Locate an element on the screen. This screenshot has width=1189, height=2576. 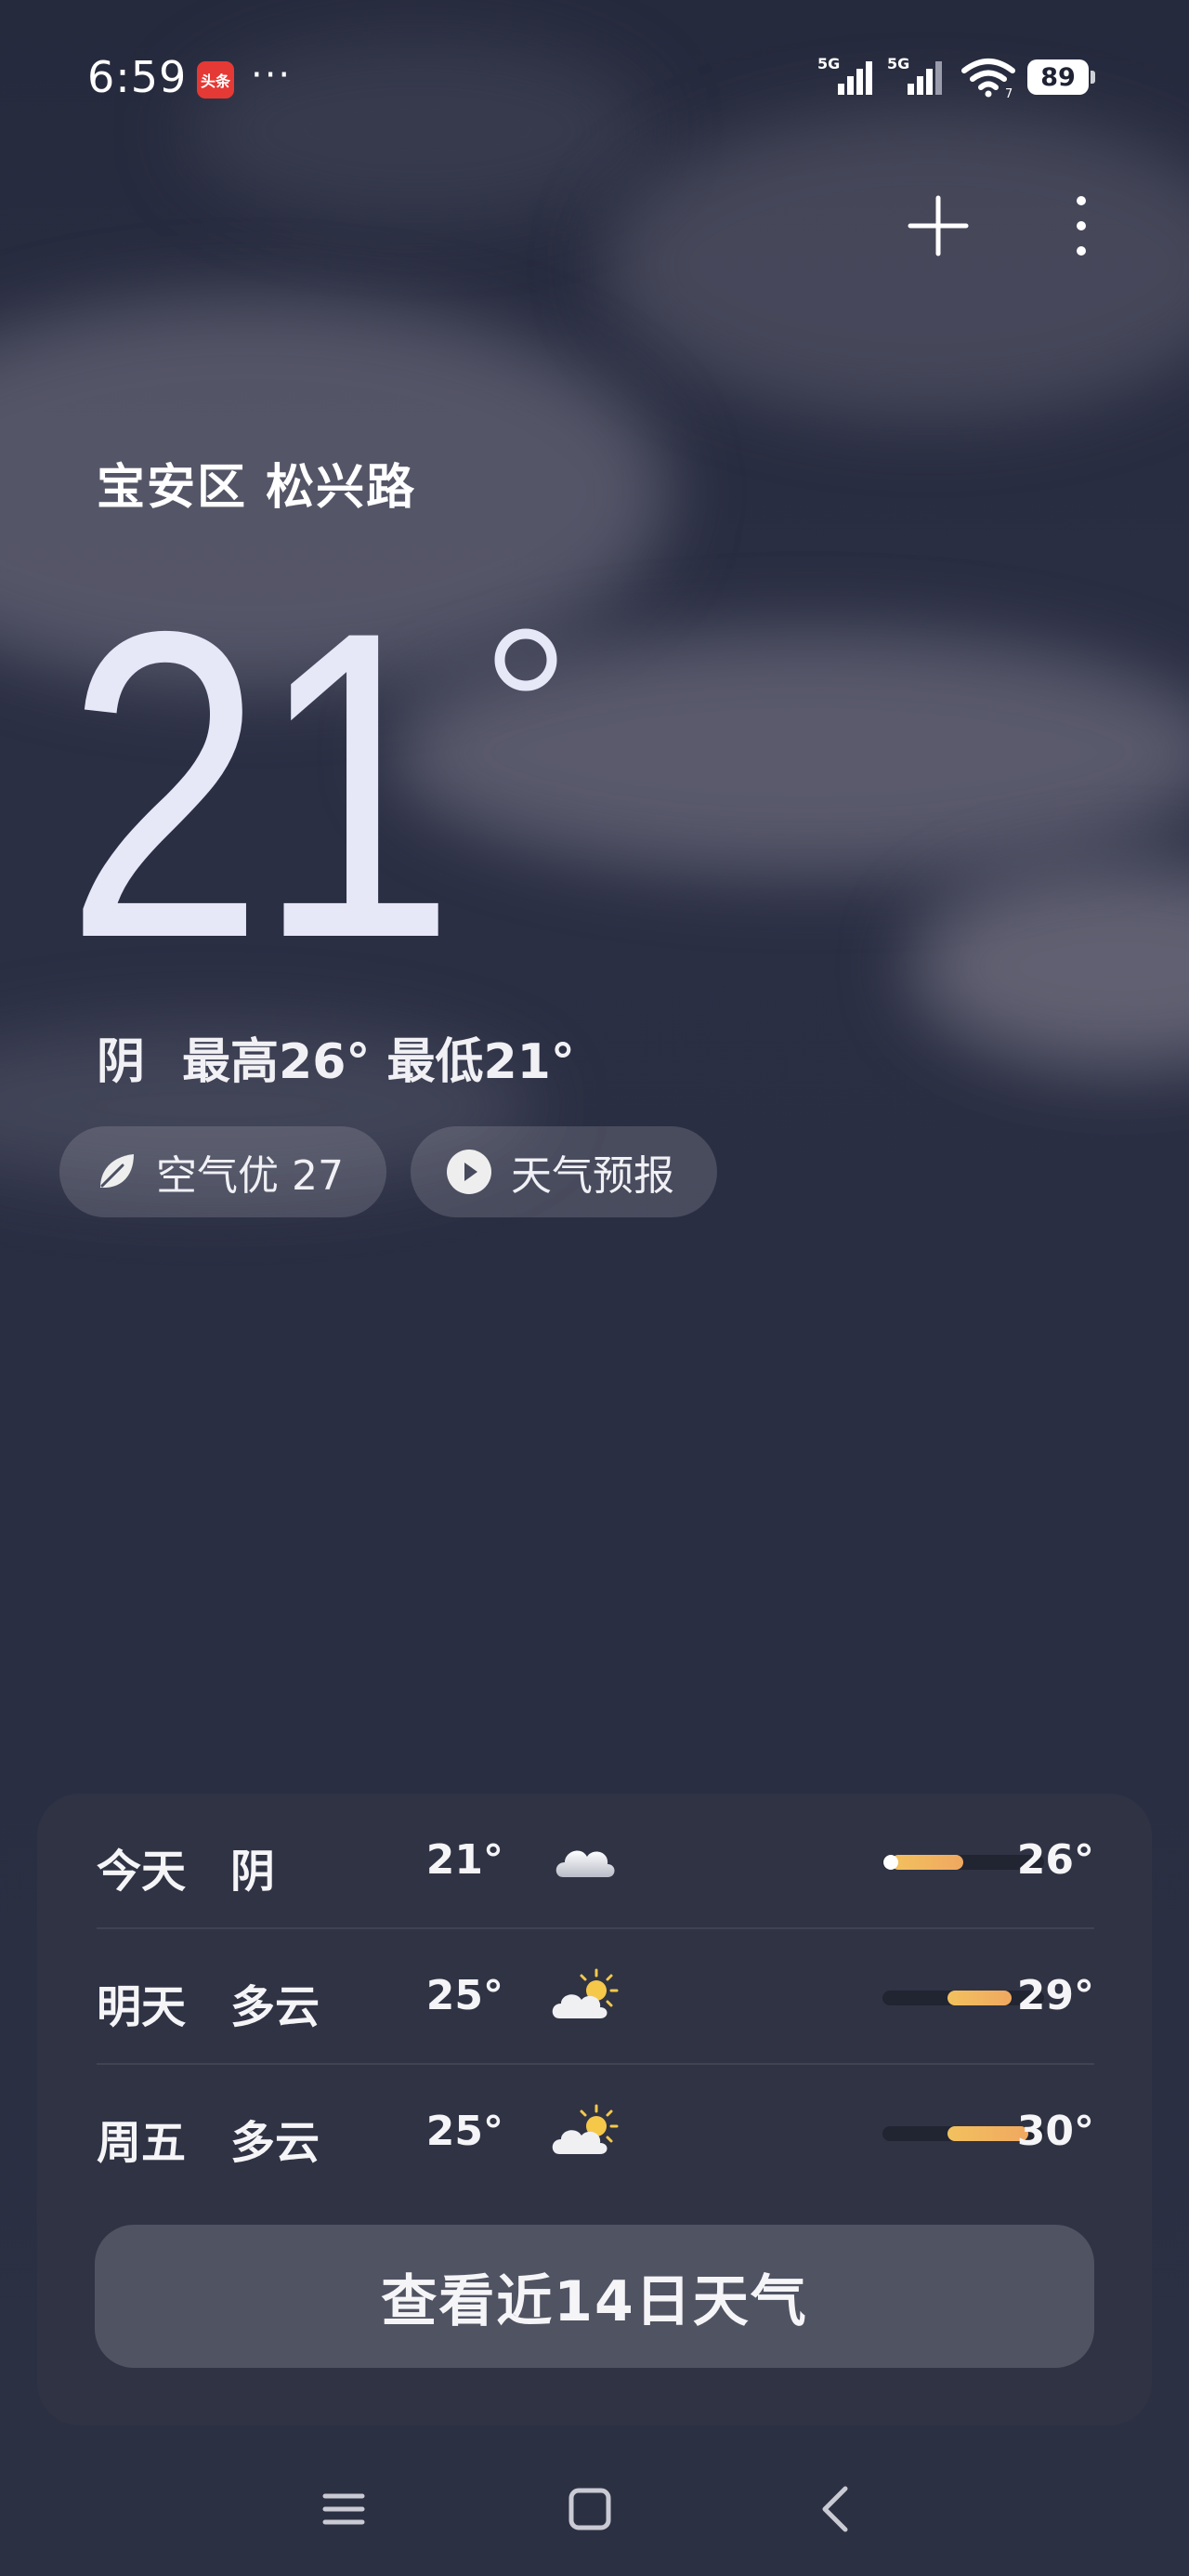
current-temperature-dot is located at coordinates (890, 1862).